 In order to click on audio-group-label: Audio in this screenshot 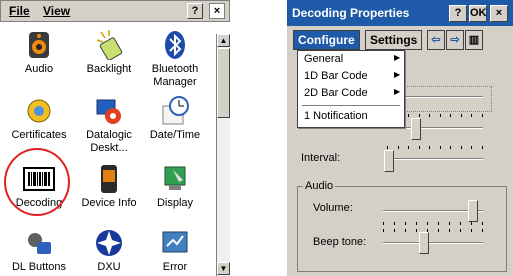, I will do `click(319, 186)`.